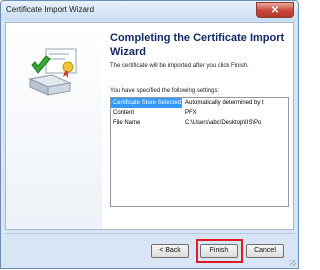 This screenshot has height=270, width=320. What do you see at coordinates (52, 72) in the screenshot?
I see `certificate-install-illustration` at bounding box center [52, 72].